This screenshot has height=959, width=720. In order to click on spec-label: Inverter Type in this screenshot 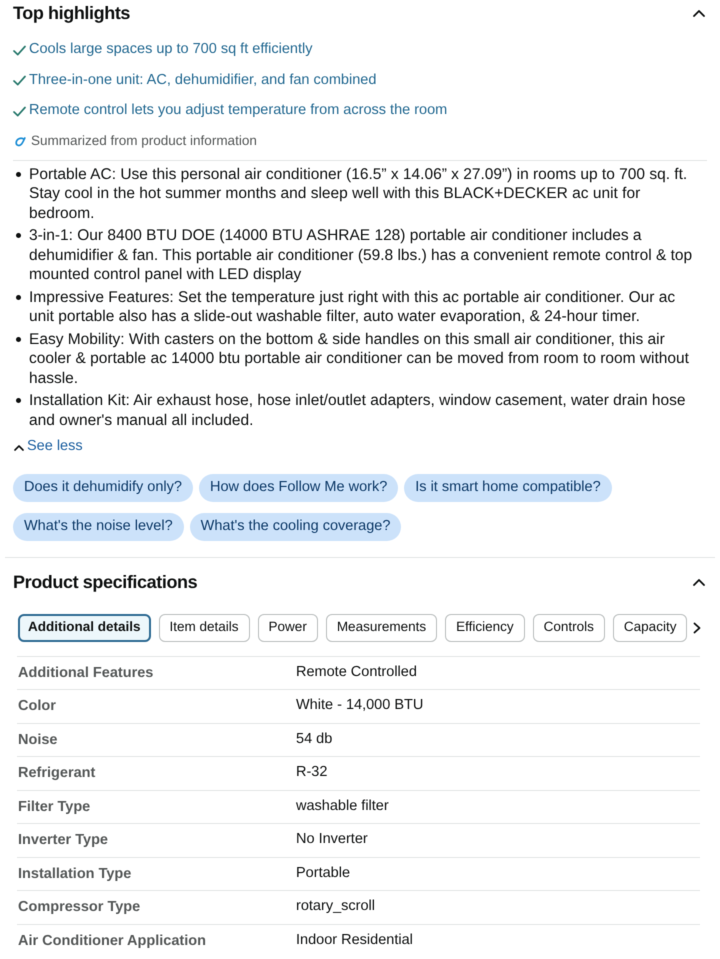, I will do `click(63, 840)`.